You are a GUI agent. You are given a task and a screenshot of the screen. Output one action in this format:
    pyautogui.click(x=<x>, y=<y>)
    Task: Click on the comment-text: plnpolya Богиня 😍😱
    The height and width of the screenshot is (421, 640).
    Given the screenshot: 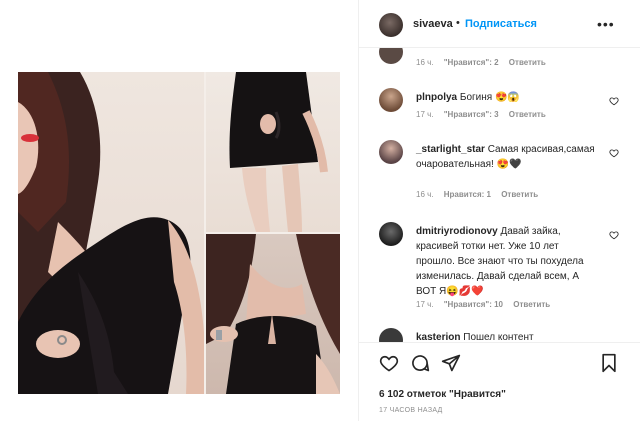 What is the action you would take?
    pyautogui.click(x=508, y=97)
    